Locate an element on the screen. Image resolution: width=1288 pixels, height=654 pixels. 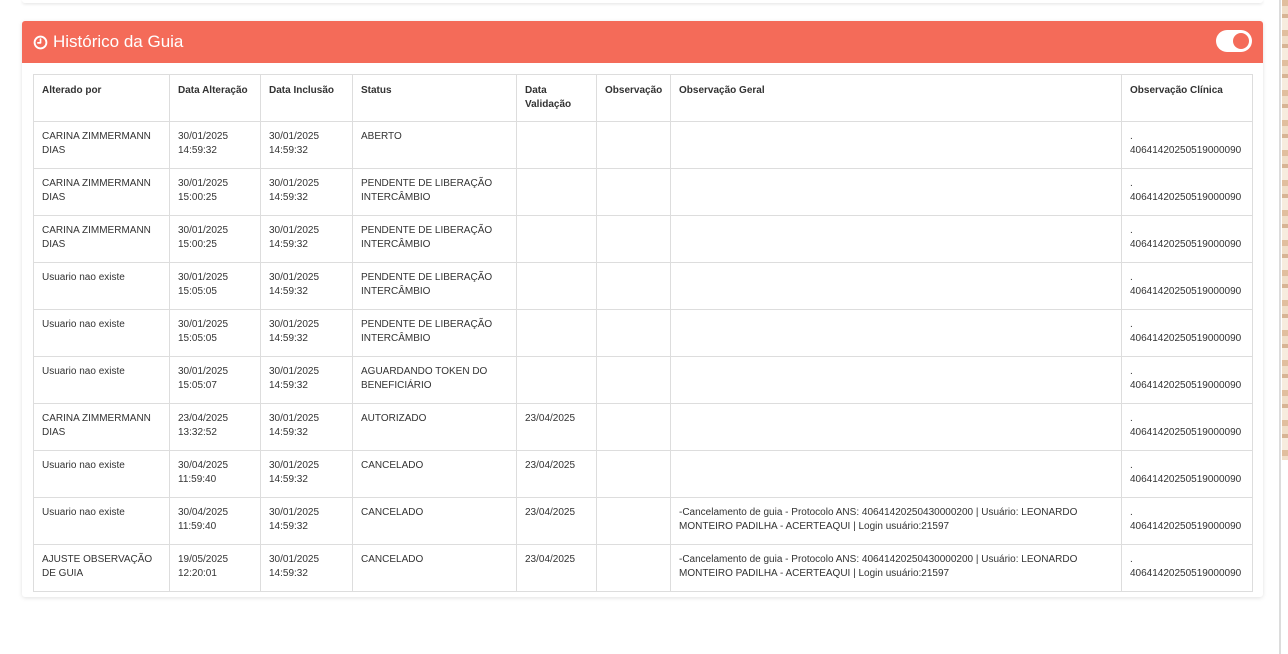
cell-status: AGUARDANDO TOKEN DO BENEFICIÁRIO is located at coordinates (434, 380).